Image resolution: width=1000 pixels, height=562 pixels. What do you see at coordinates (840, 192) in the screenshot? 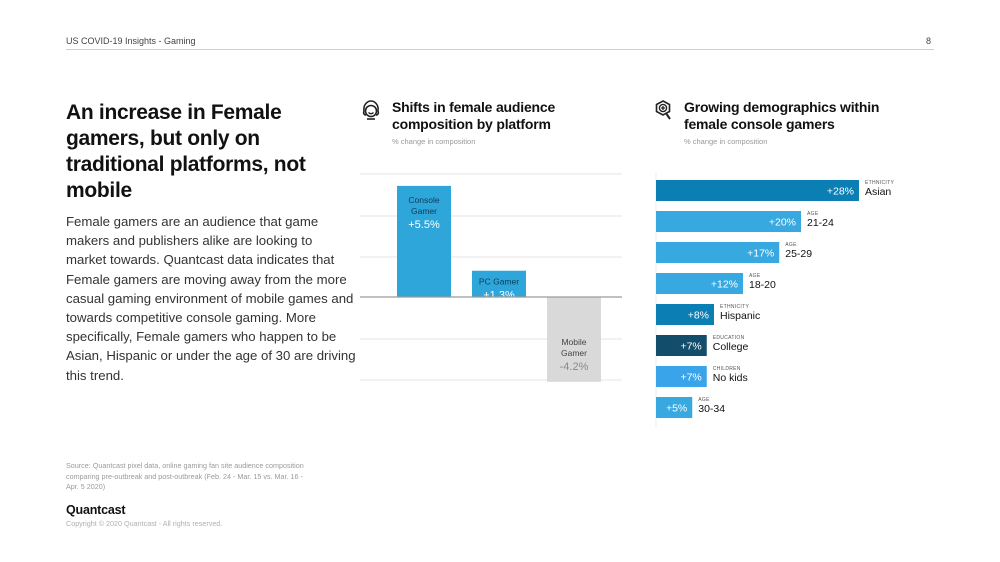
I see `bar-value-label: +28%` at bounding box center [840, 192].